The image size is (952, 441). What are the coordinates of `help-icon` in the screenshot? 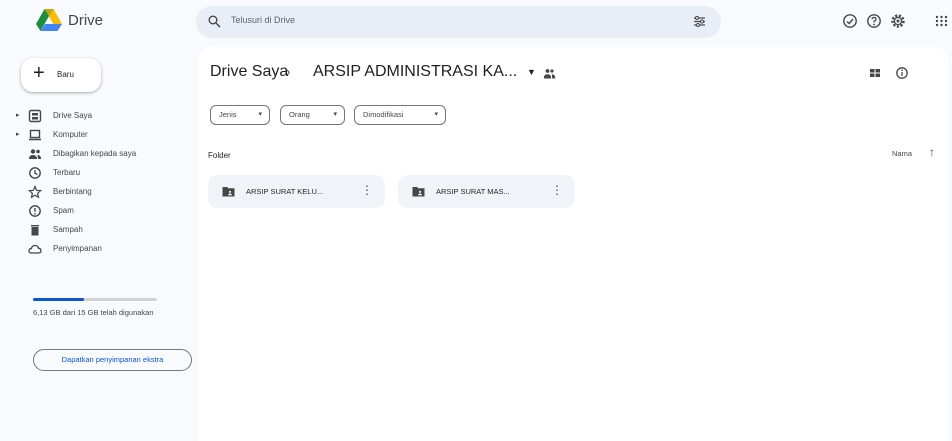 It's located at (874, 21).